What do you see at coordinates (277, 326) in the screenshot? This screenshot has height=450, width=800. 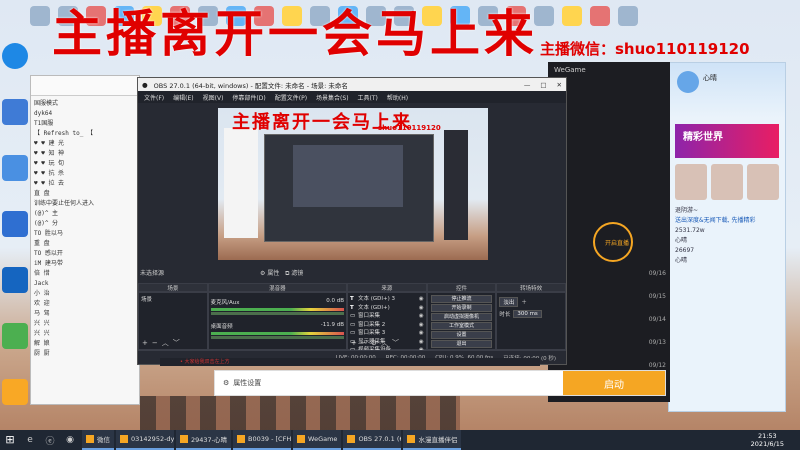 I see `mixer-channel-label: 桌面音频 -11.9 dB` at bounding box center [277, 326].